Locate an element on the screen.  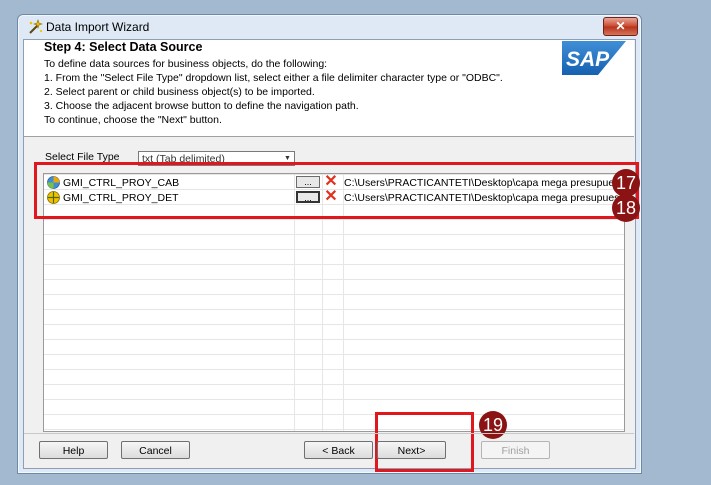
cancel-button: Cancel is located at coordinates (155, 450).